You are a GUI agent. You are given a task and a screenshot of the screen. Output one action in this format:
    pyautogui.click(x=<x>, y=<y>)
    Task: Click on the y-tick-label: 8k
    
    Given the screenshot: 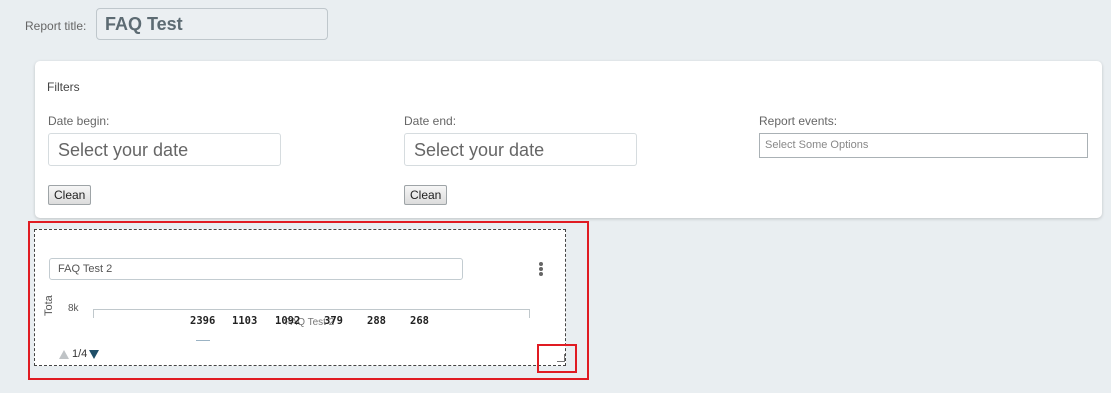 What is the action you would take?
    pyautogui.click(x=73, y=308)
    